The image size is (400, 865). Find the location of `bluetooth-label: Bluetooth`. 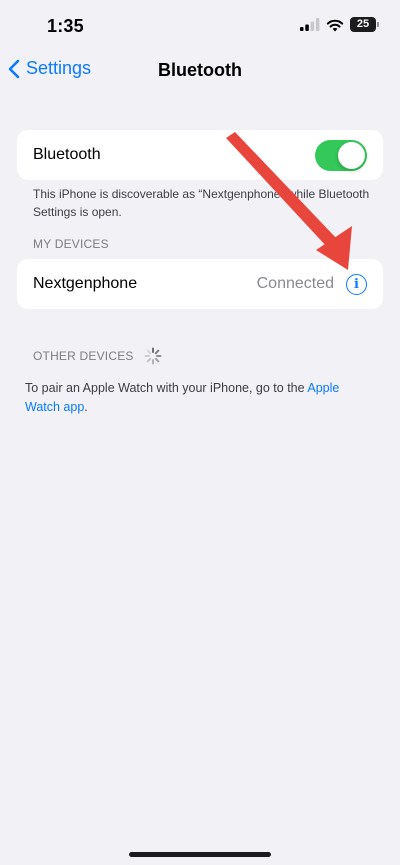

bluetooth-label: Bluetooth is located at coordinates (67, 154).